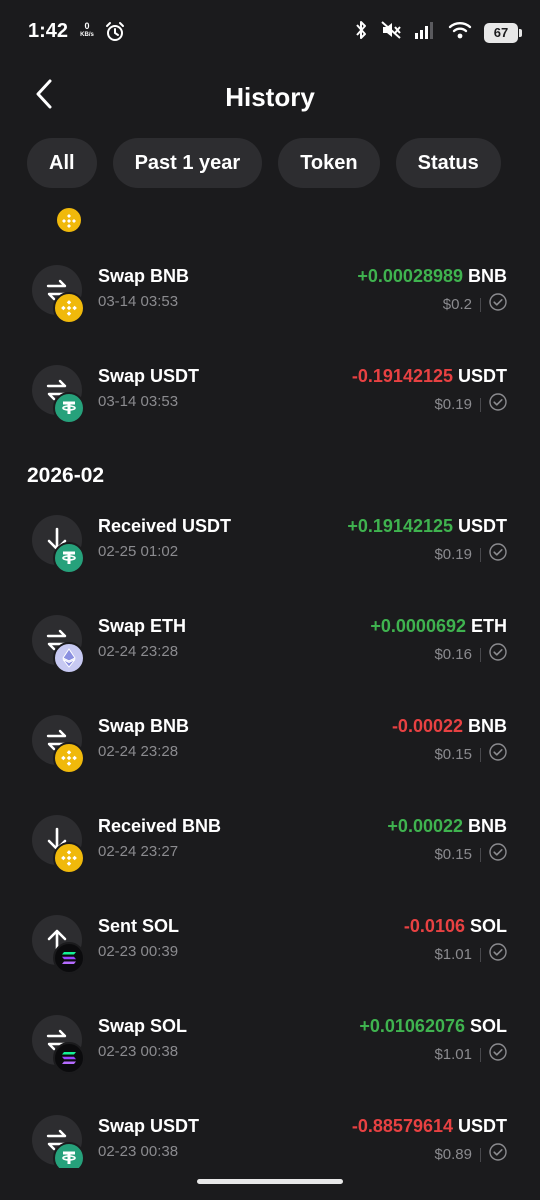  I want to click on signal-icon, so click(425, 32).